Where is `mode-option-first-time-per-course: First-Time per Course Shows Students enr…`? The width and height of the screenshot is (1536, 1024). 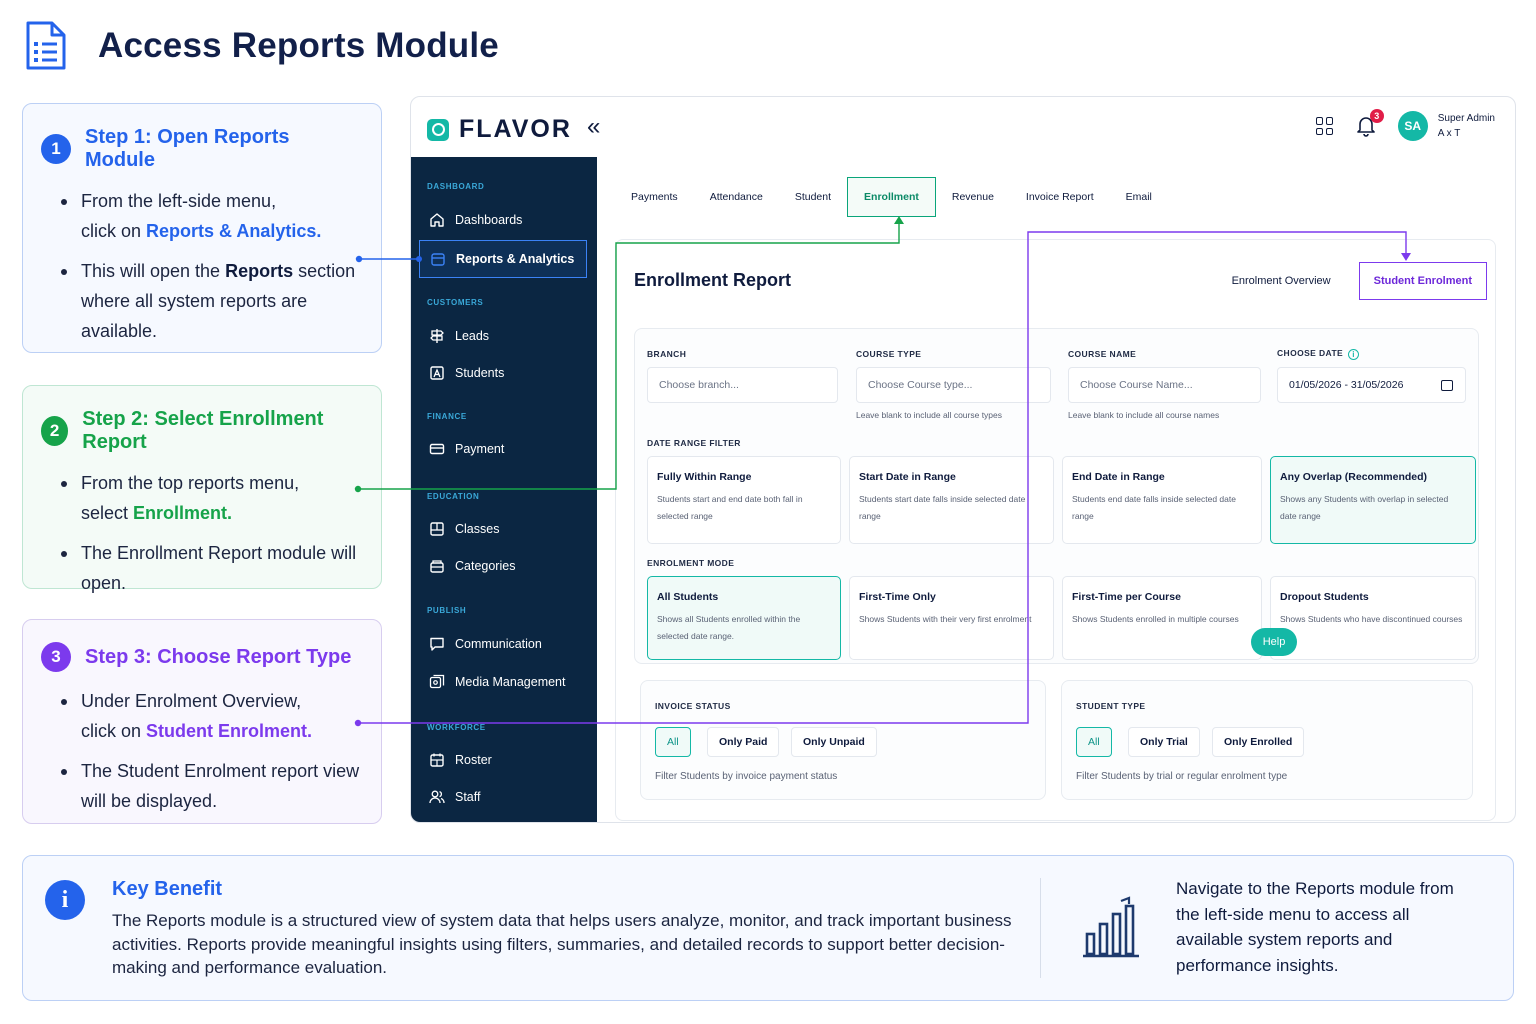 mode-option-first-time-per-course: First-Time per Course Shows Students enr… is located at coordinates (1162, 618).